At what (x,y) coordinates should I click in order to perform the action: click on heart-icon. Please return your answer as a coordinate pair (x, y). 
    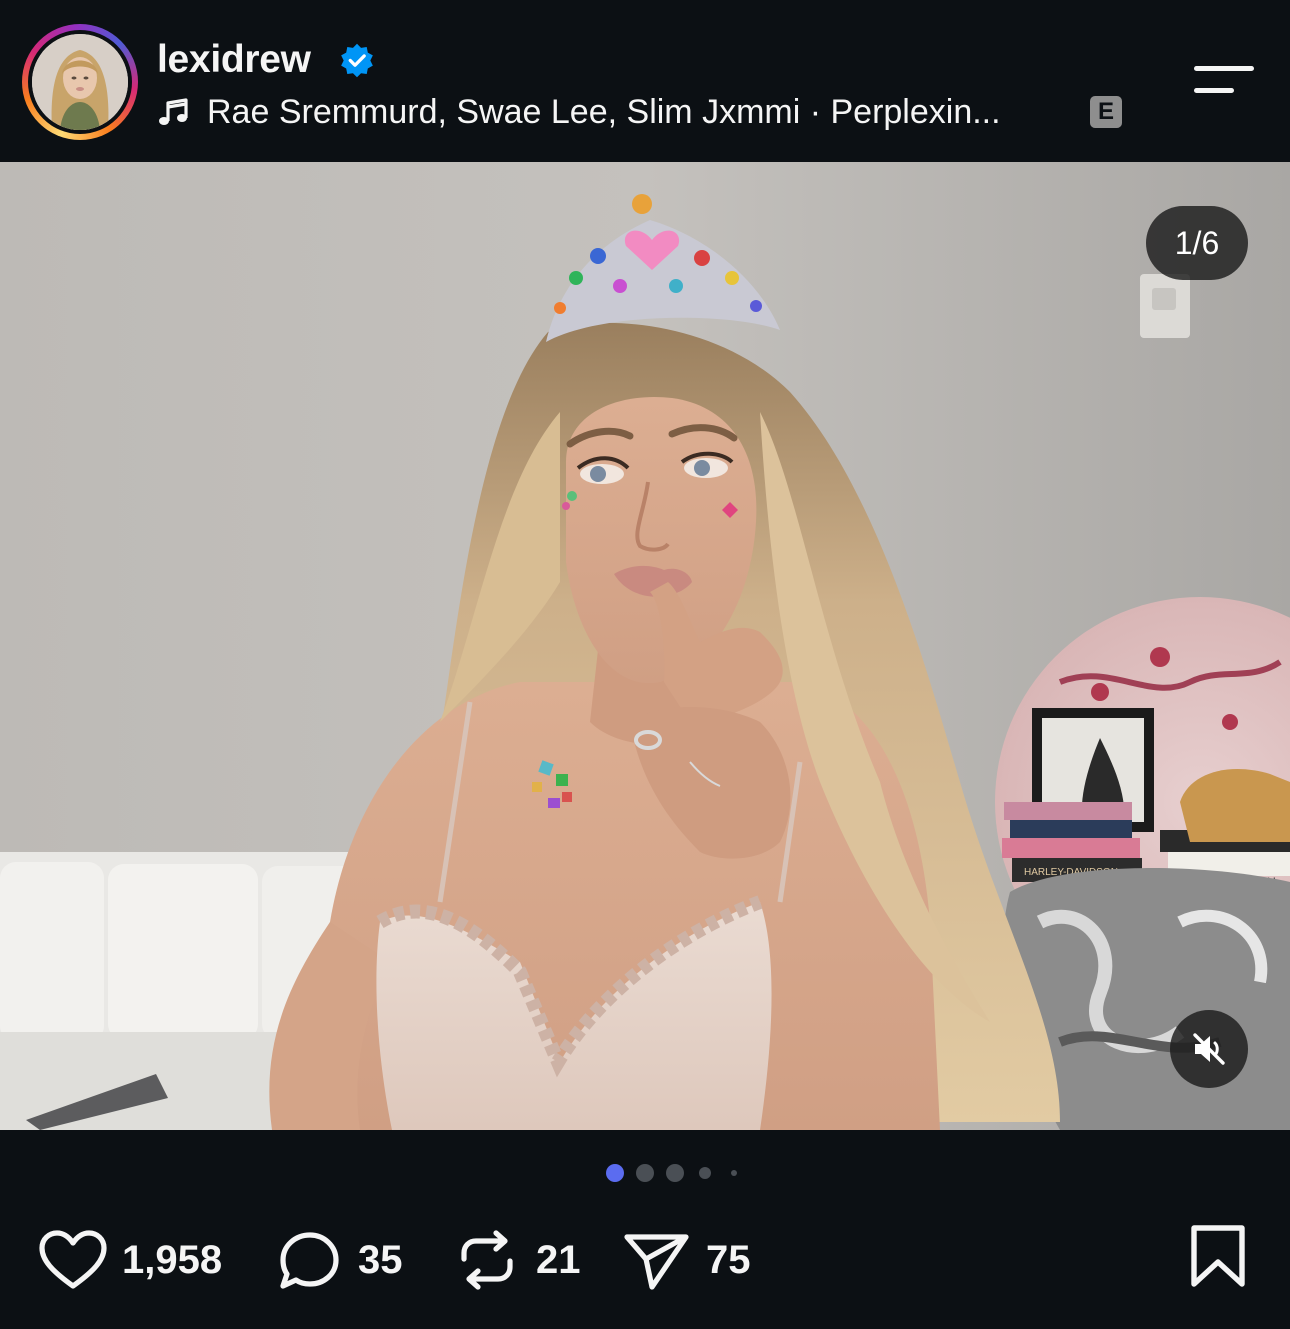
    Looking at the image, I should click on (73, 1259).